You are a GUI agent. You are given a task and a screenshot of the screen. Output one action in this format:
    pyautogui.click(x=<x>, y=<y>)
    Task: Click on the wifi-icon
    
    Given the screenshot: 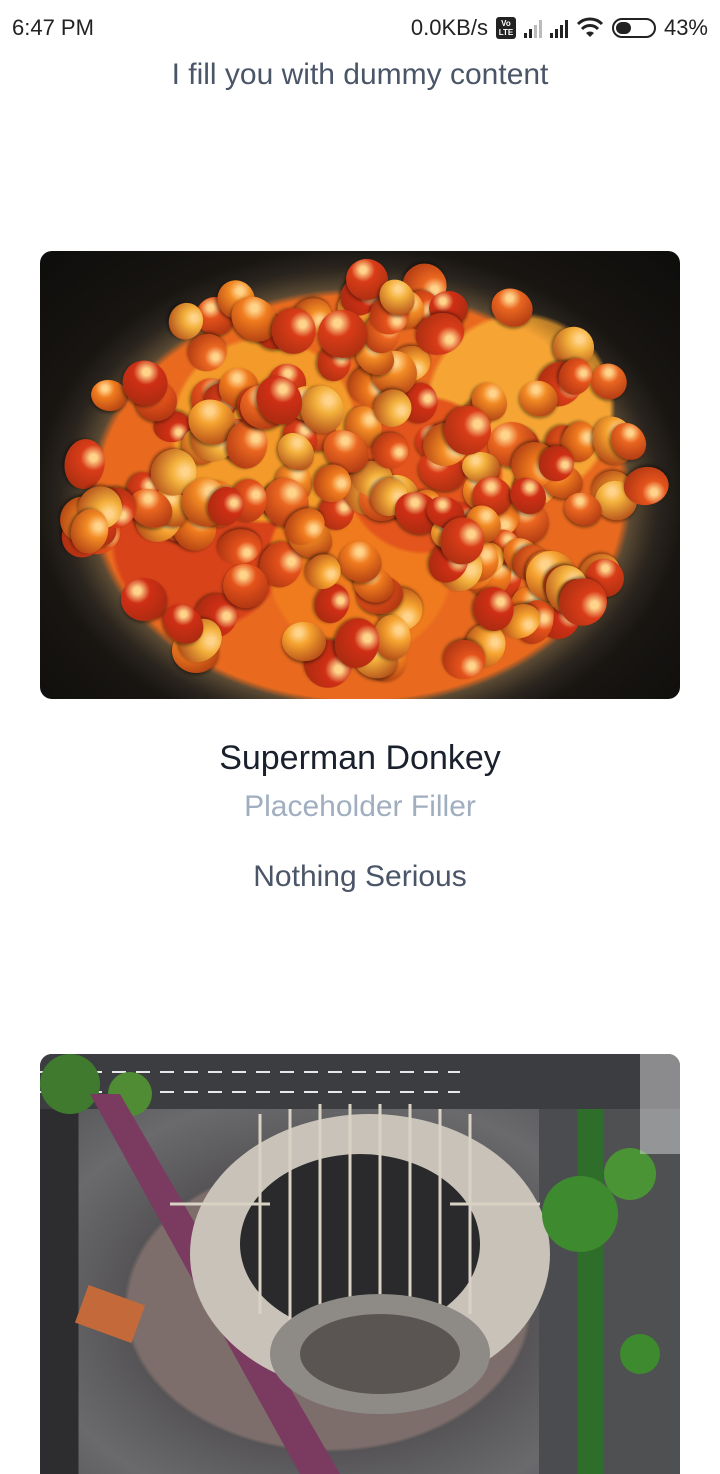 What is the action you would take?
    pyautogui.click(x=590, y=27)
    